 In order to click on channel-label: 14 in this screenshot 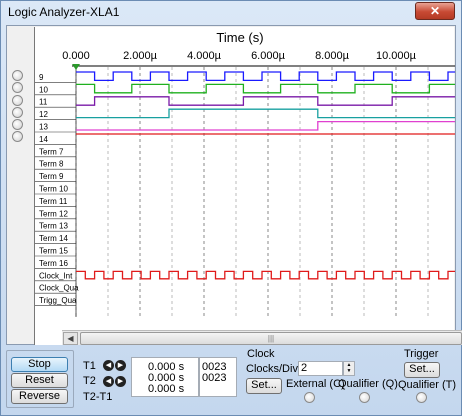, I will do `click(43, 139)`.